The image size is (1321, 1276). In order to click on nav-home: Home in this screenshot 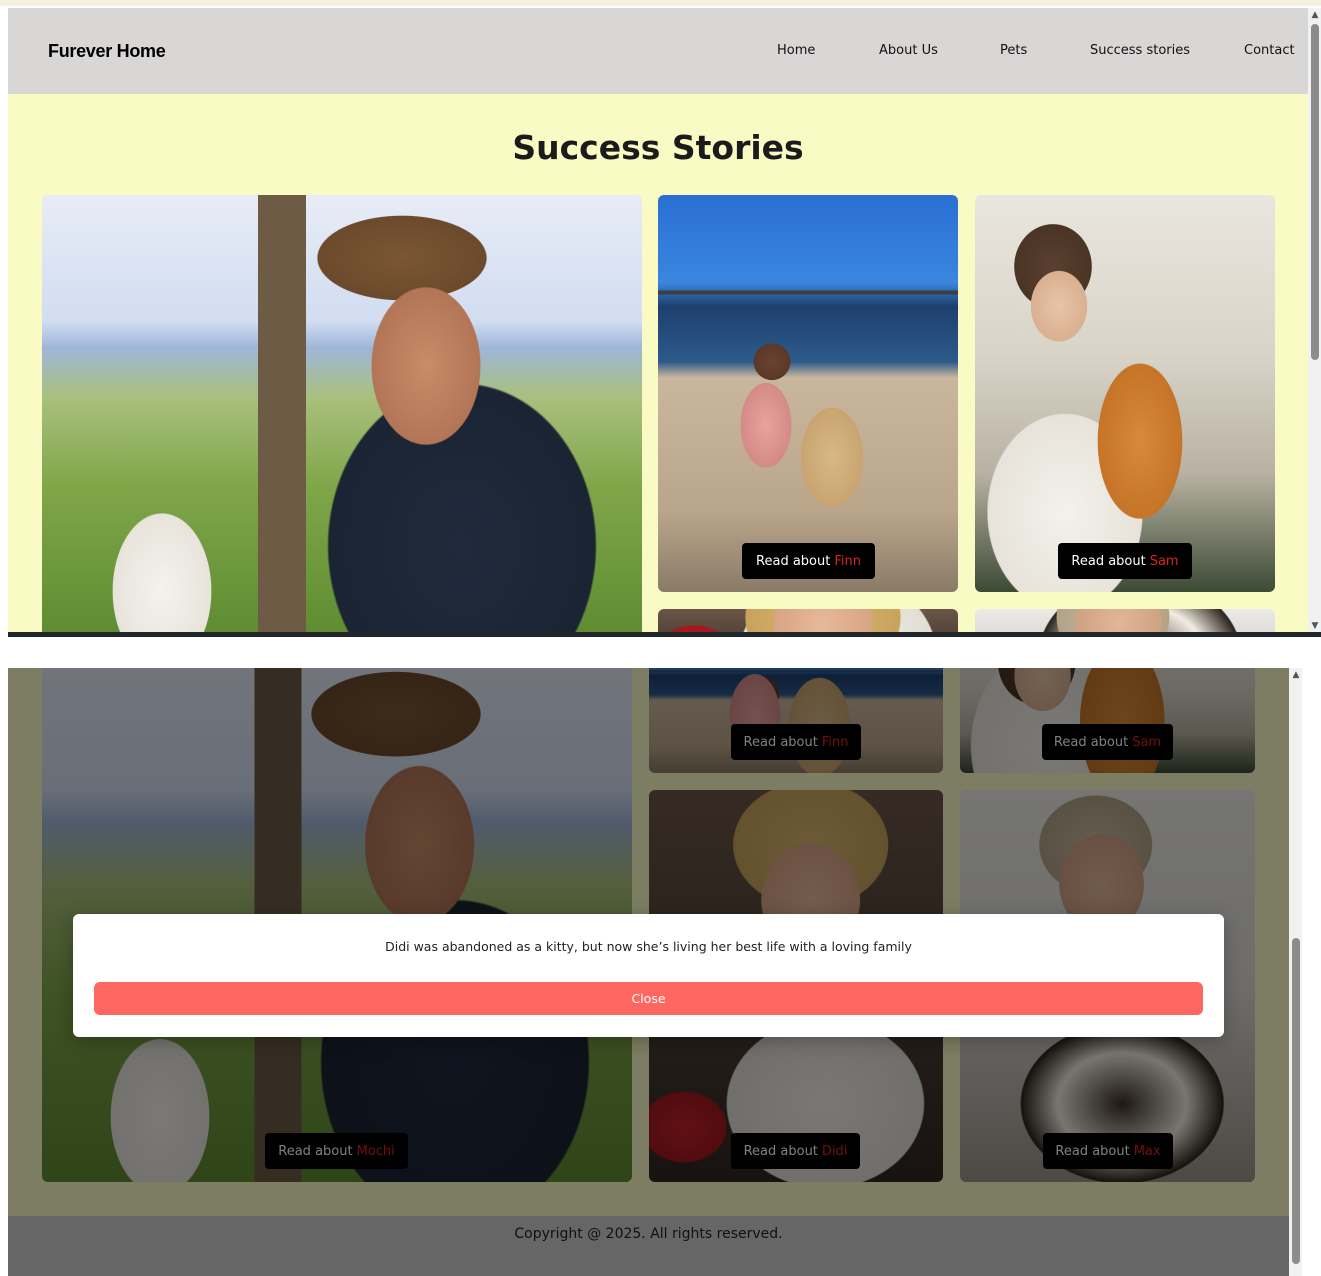, I will do `click(796, 50)`.